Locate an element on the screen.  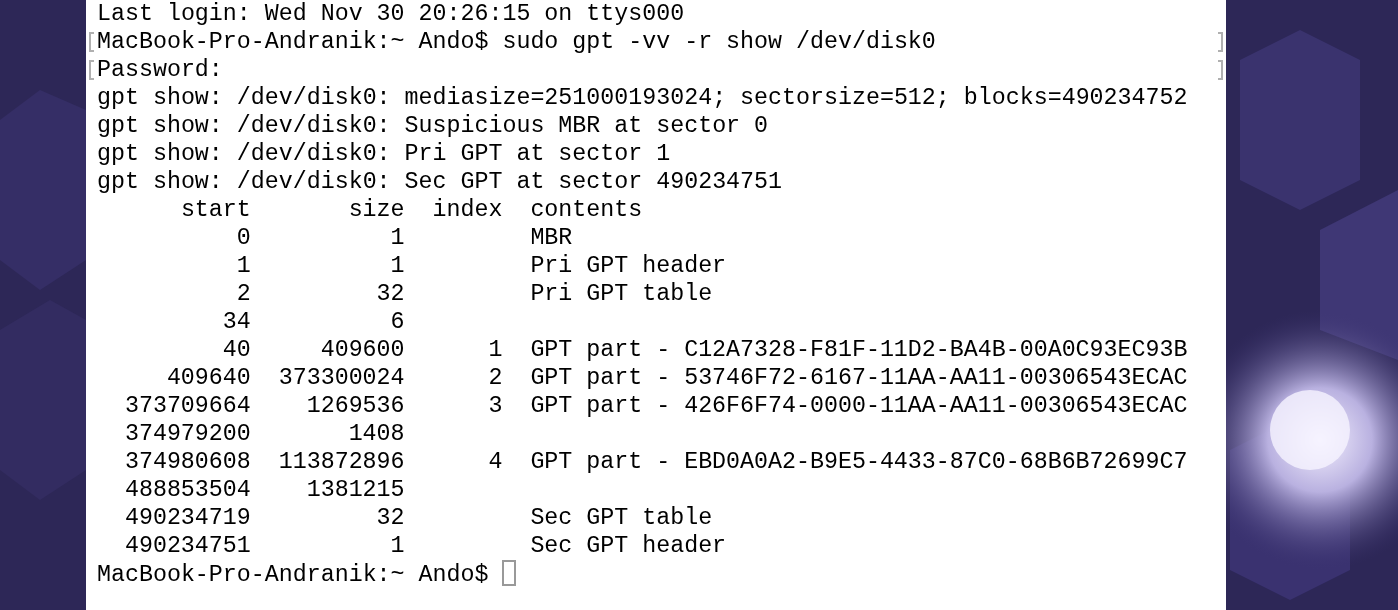
table-cell: 409640 is located at coordinates (208, 378).